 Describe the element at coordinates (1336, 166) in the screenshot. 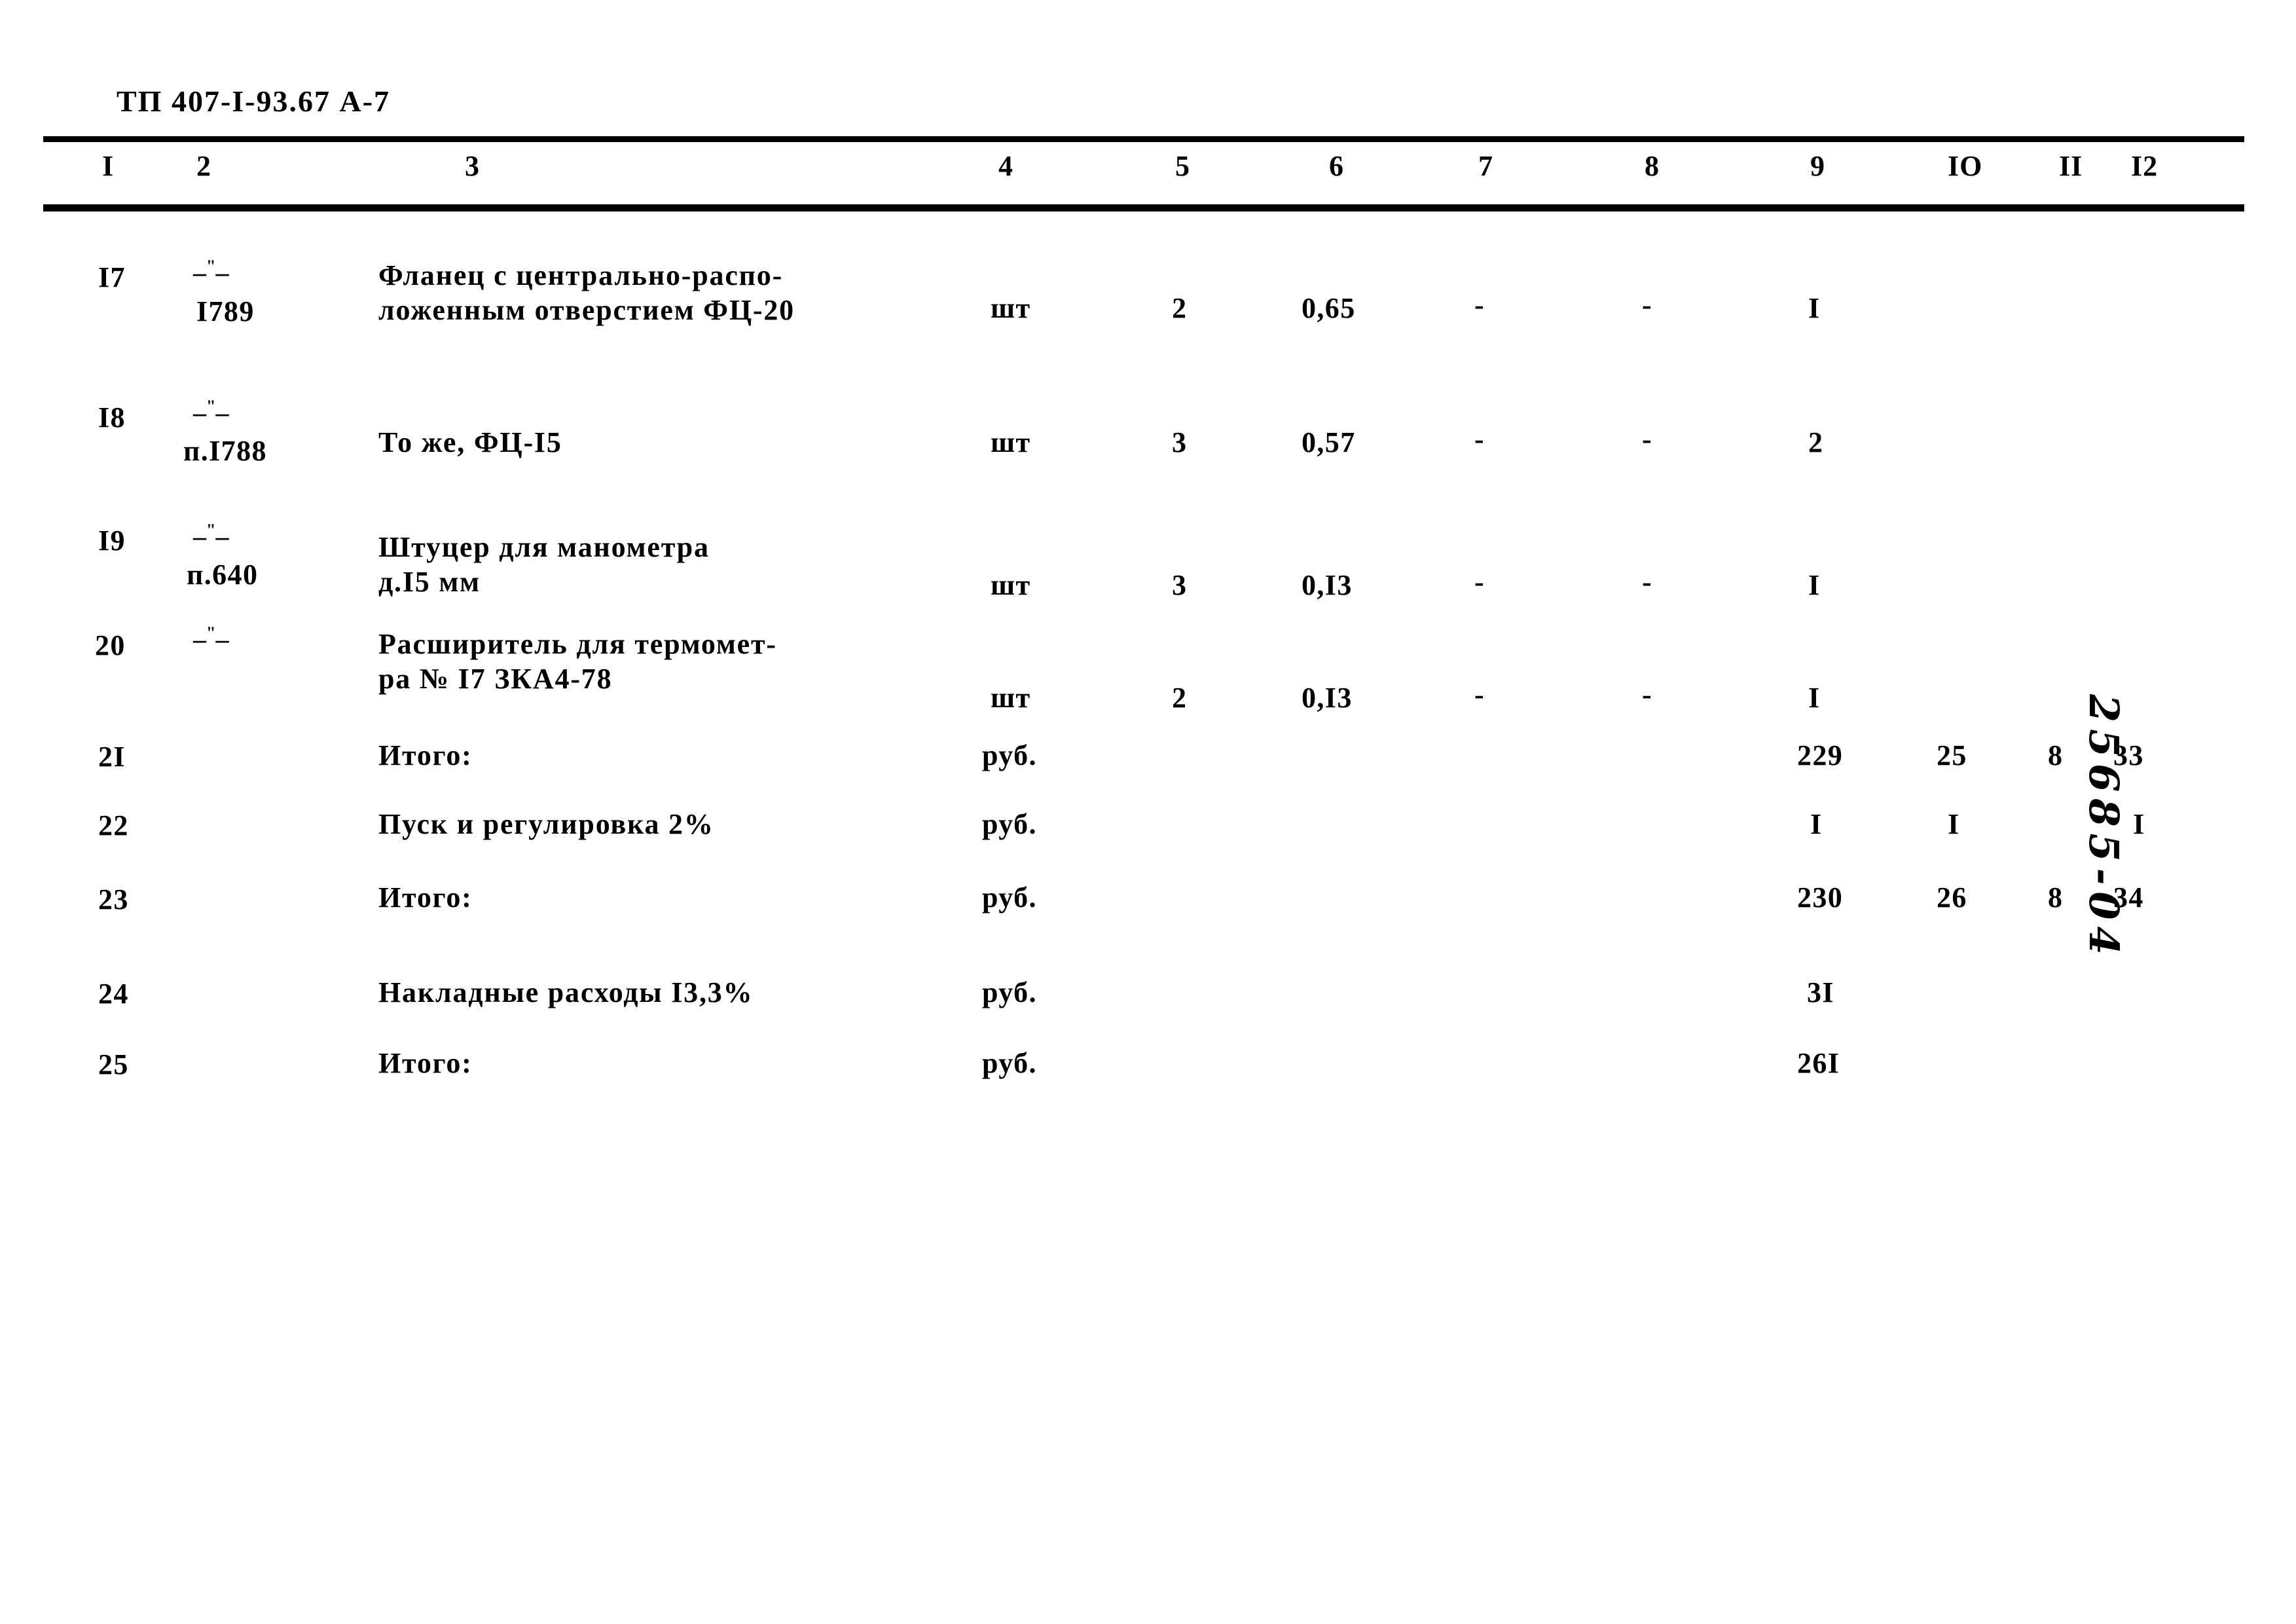

I see `column-header-6: 6` at that location.